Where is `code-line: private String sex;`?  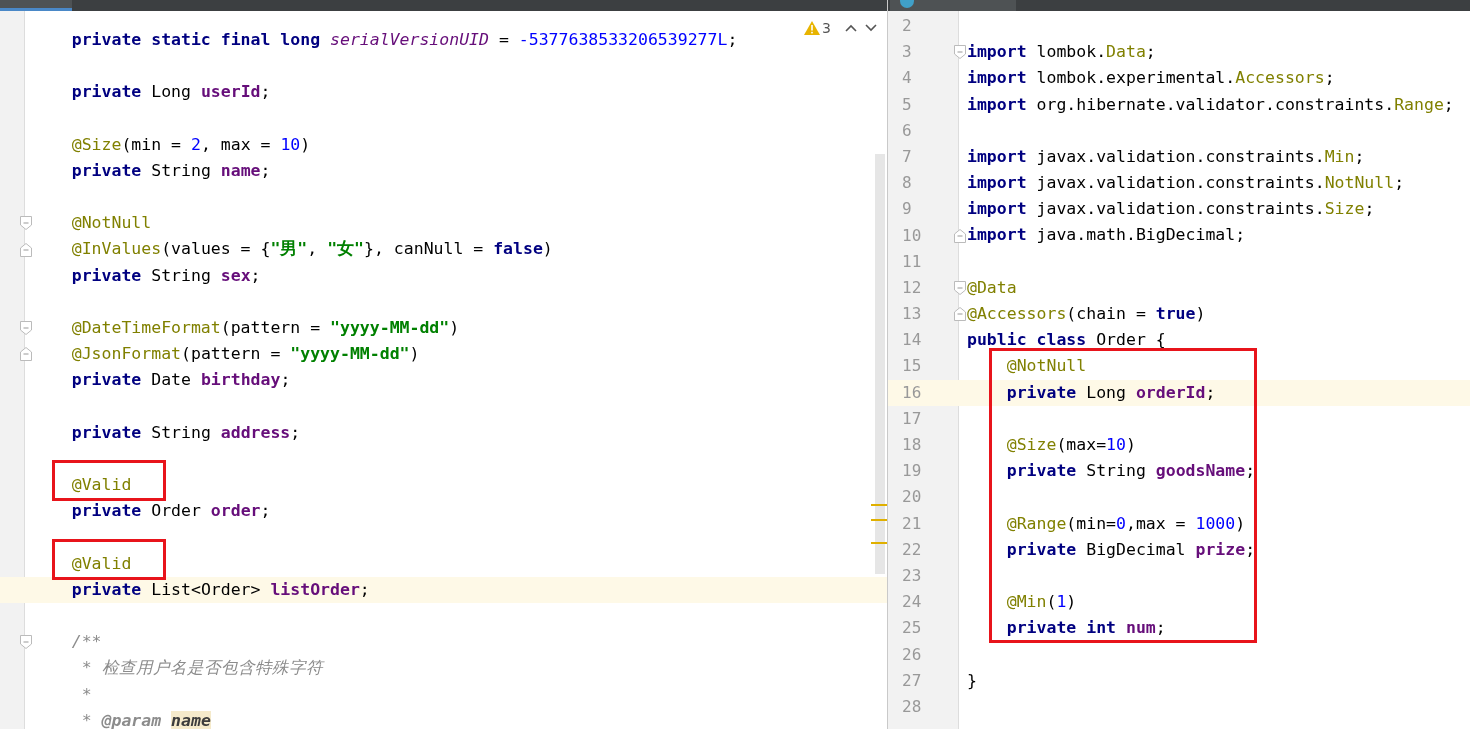
code-line: private String sex; is located at coordinates (165, 275).